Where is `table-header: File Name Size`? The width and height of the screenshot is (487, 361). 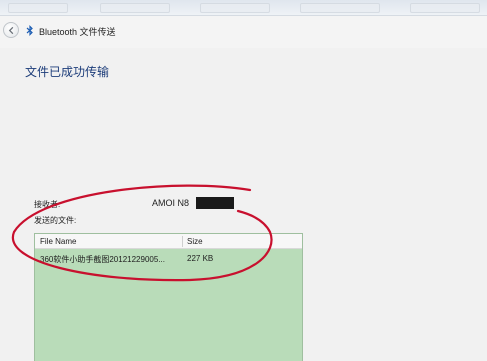 table-header: File Name Size is located at coordinates (168, 241).